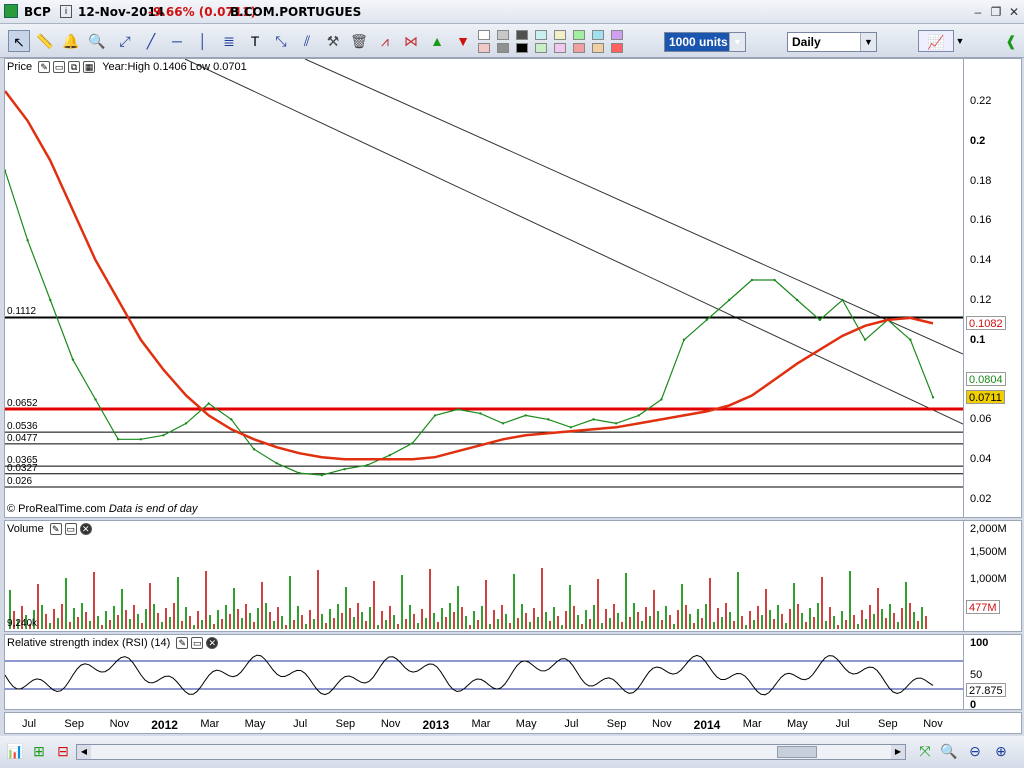 The height and width of the screenshot is (768, 1024). Describe the element at coordinates (1001, 751) in the screenshot. I see `zoom-in-icon: ⊕` at that location.